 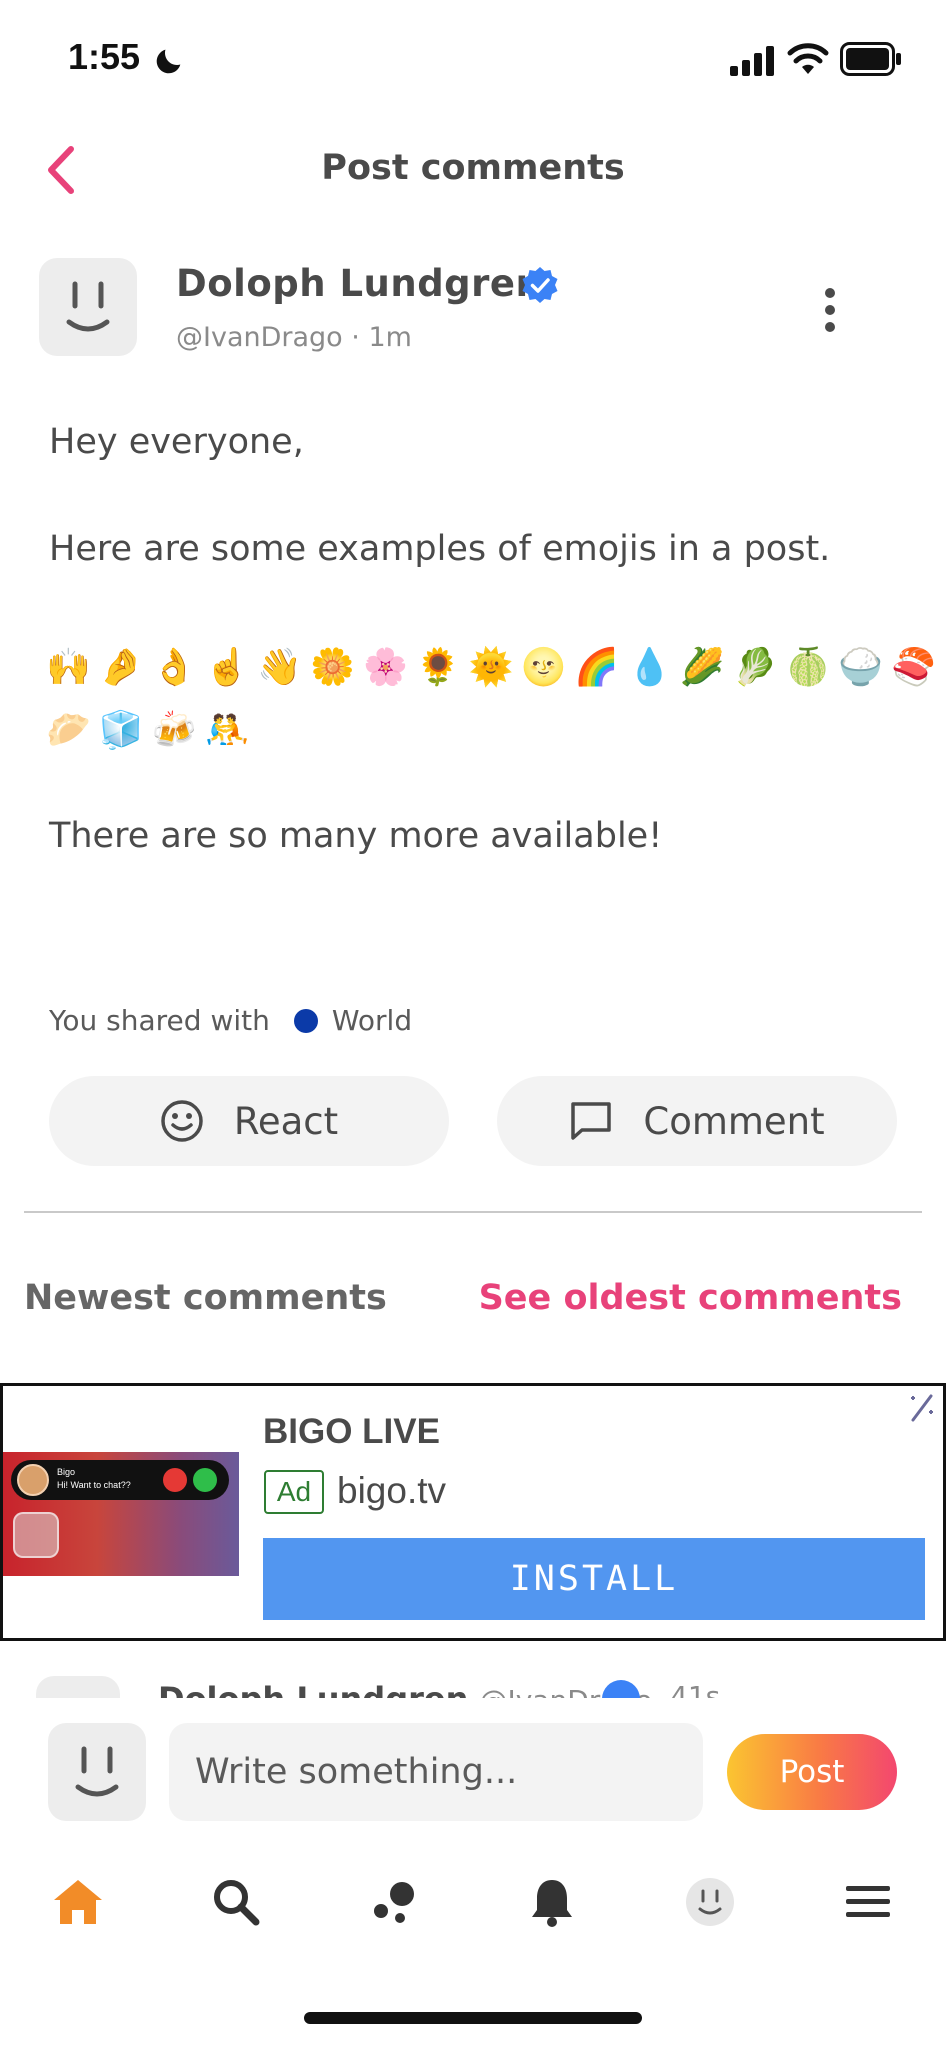 I want to click on moon-icon, so click(x=168, y=61).